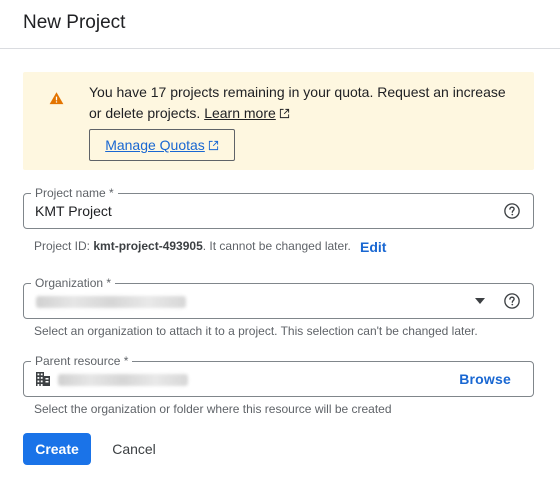  What do you see at coordinates (278, 297) in the screenshot?
I see `organization-select: Organization *` at bounding box center [278, 297].